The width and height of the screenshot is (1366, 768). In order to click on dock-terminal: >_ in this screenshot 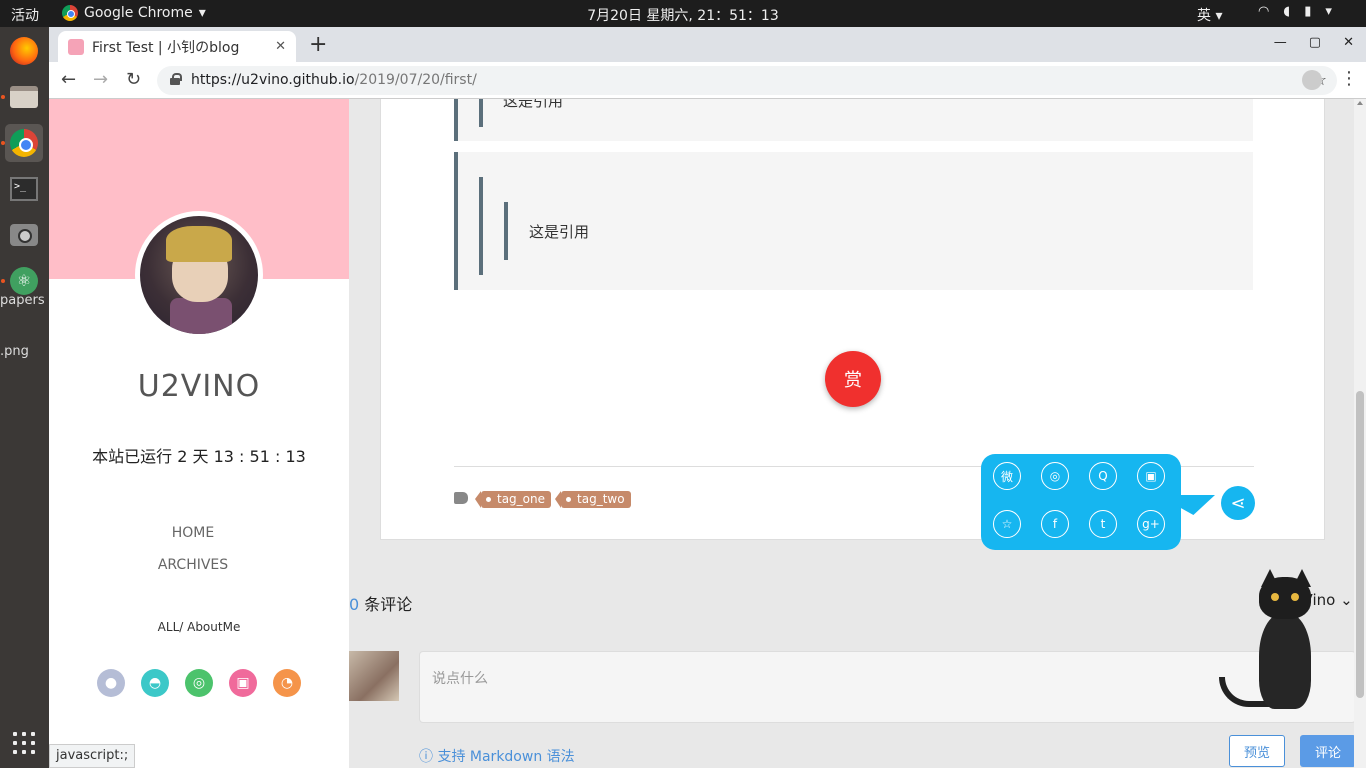, I will do `click(24, 189)`.